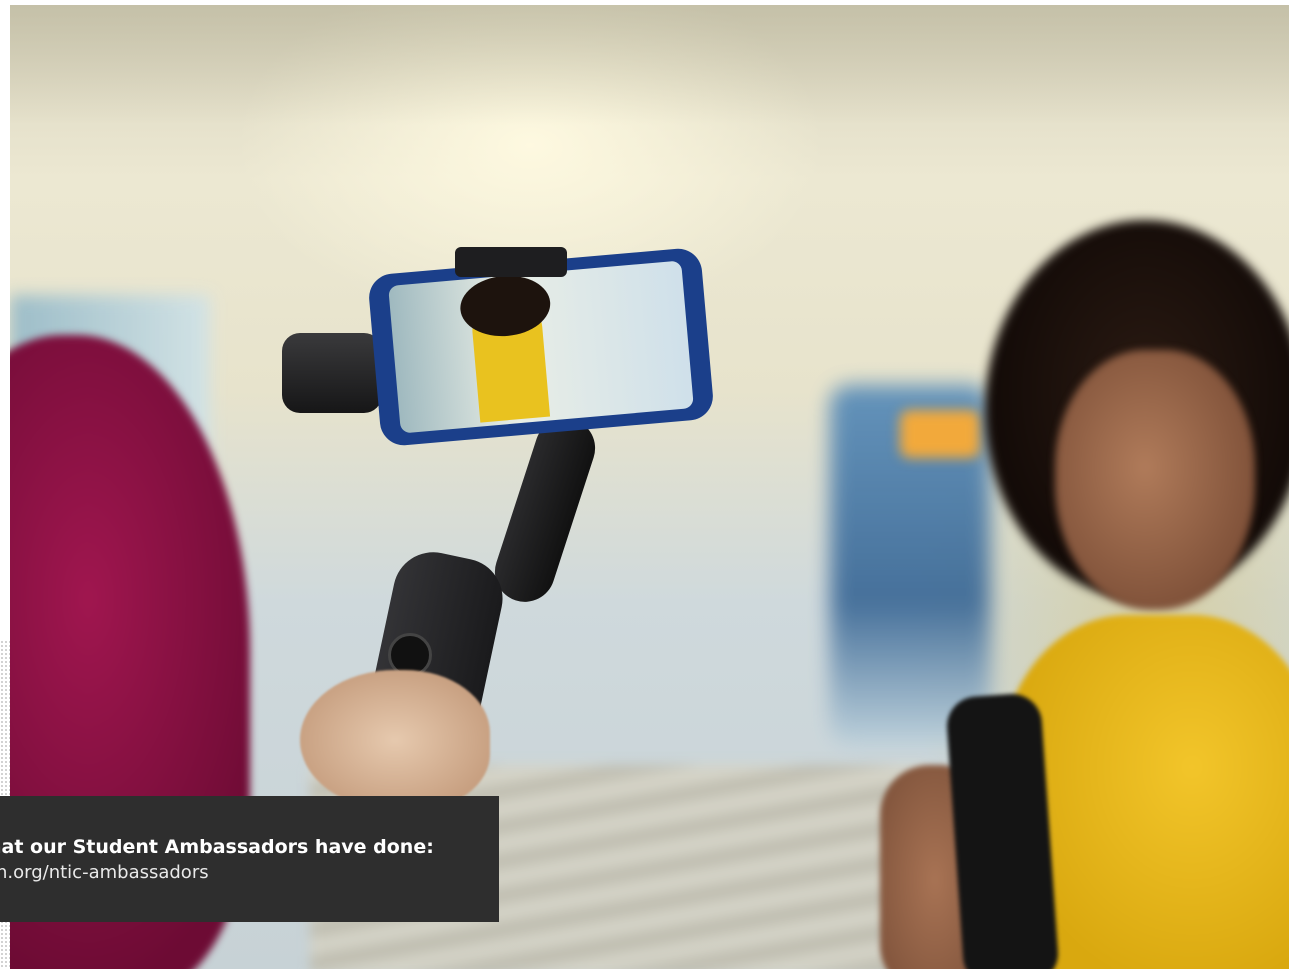  I want to click on gimbal-motor, so click(332, 373).